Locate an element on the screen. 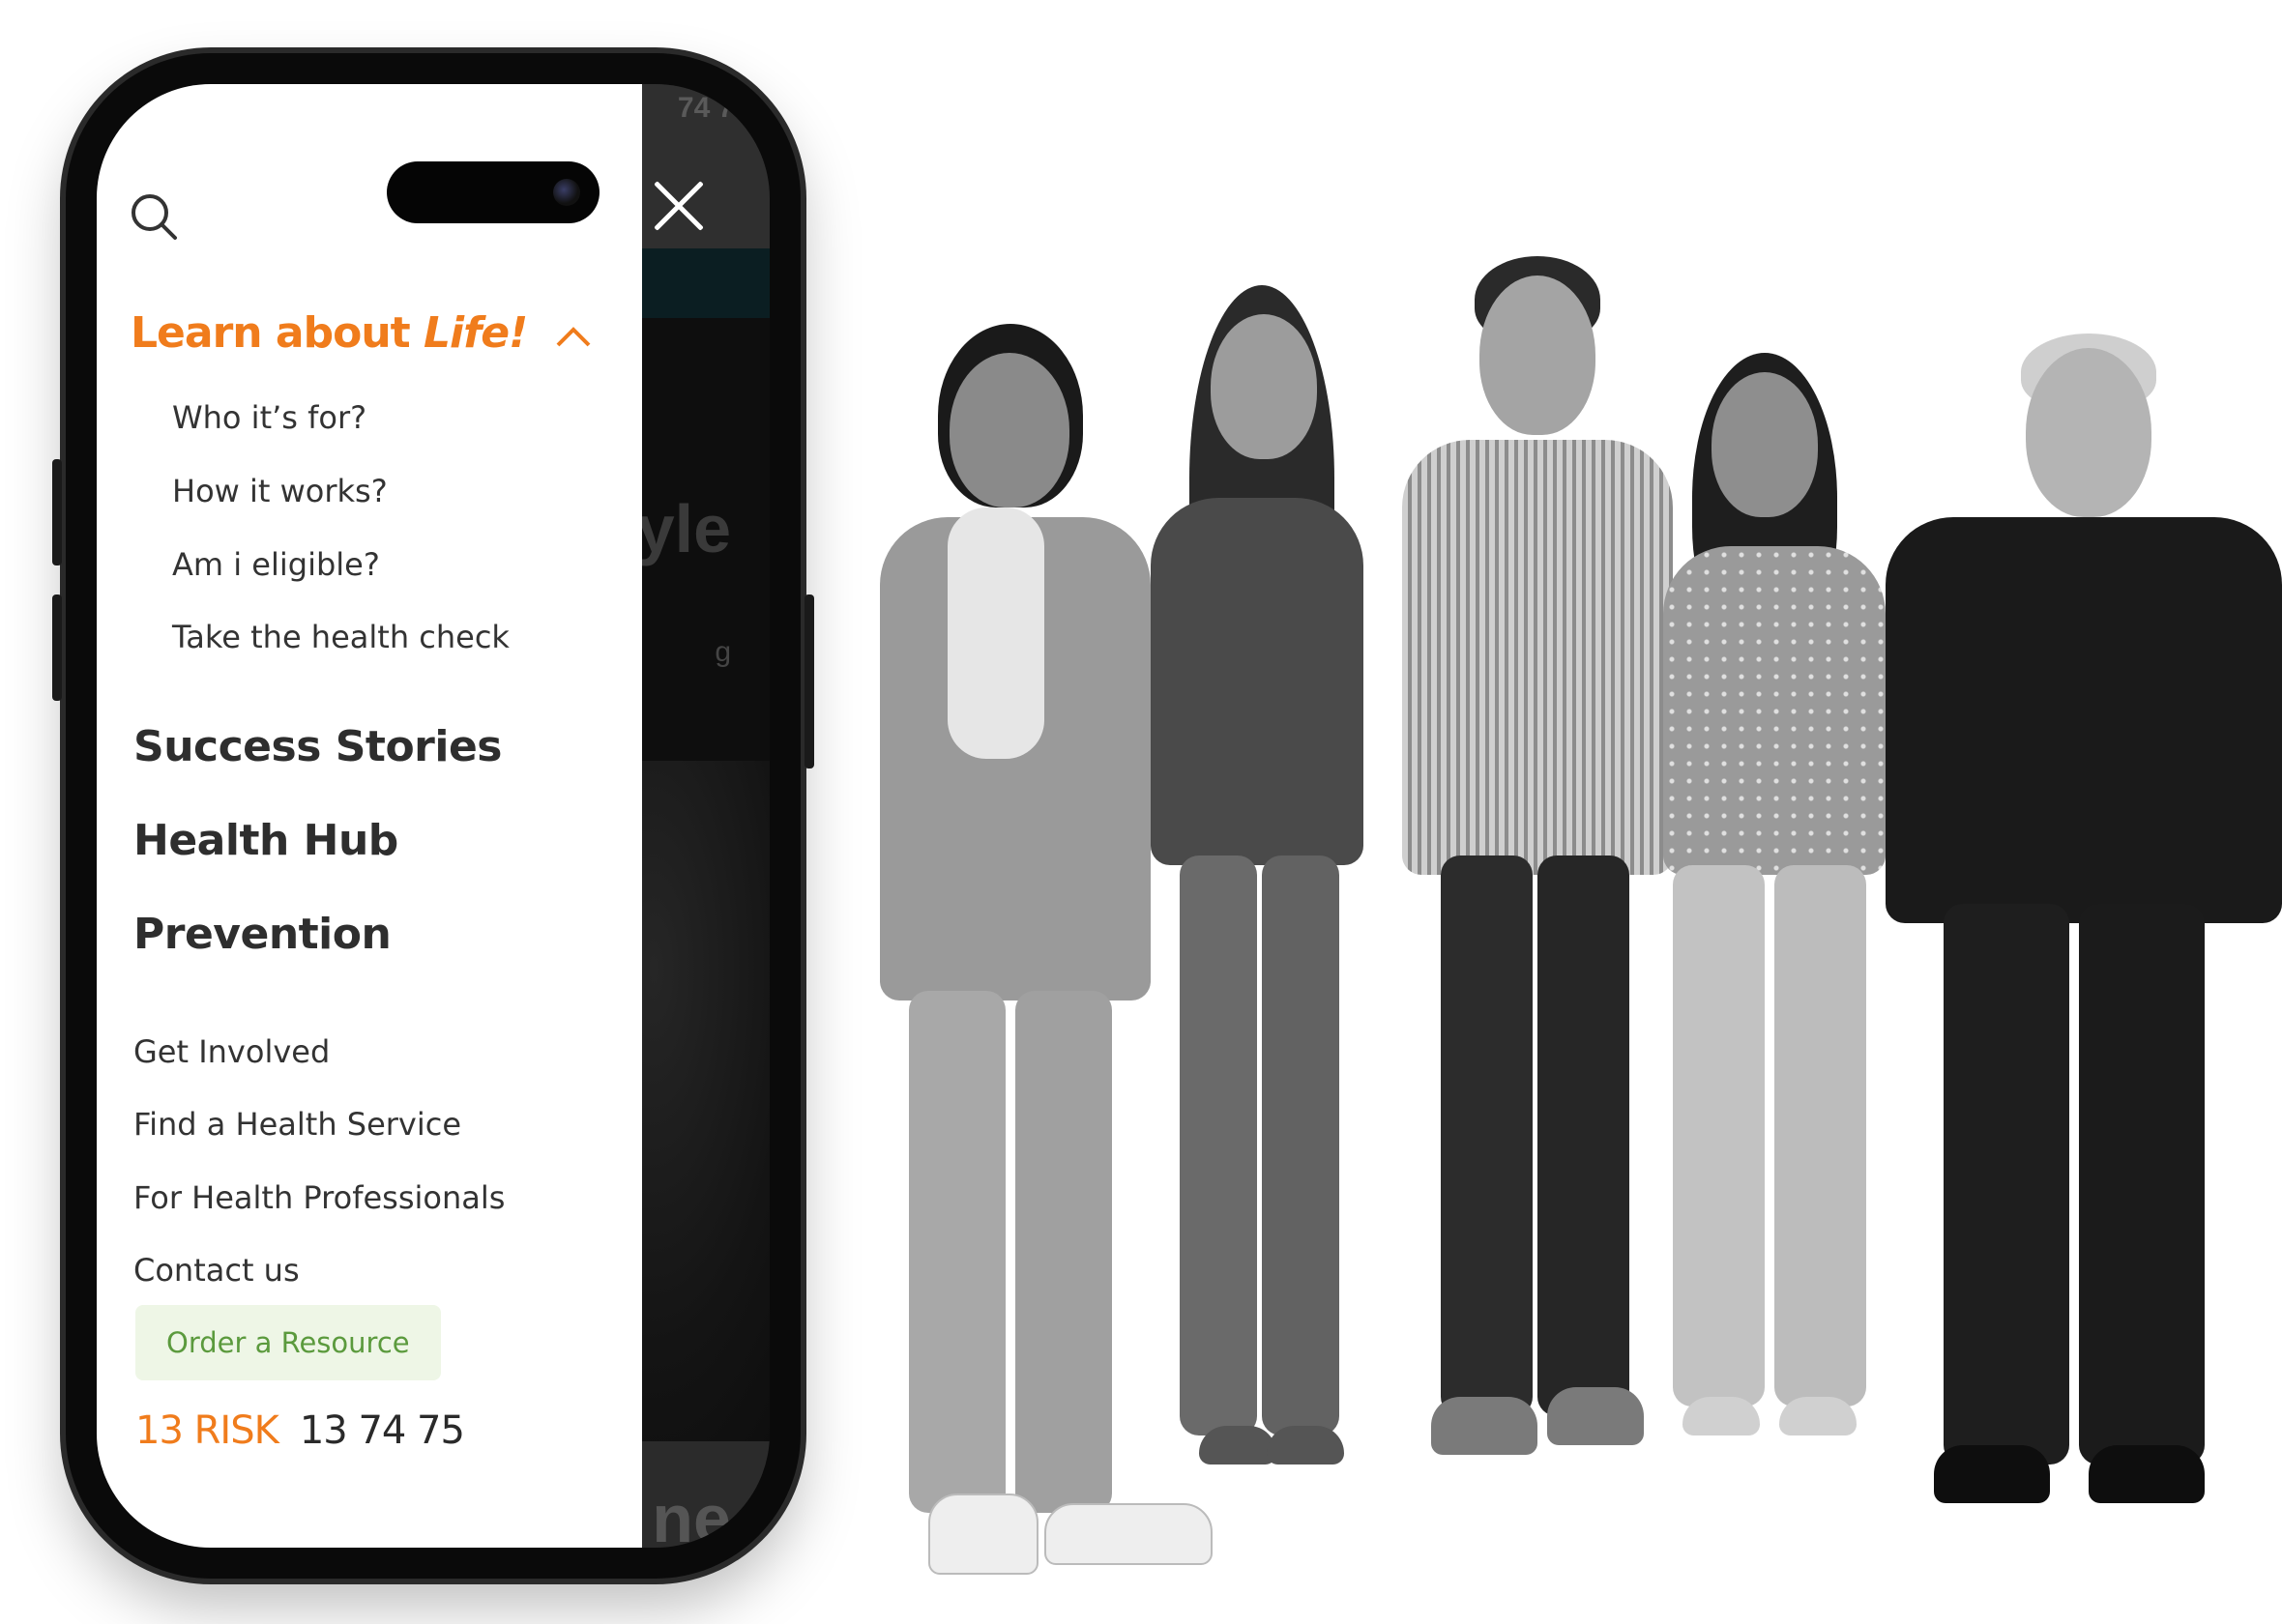 Image resolution: width=2282 pixels, height=1624 pixels. order-resource-button: Order a Resource is located at coordinates (288, 1343).